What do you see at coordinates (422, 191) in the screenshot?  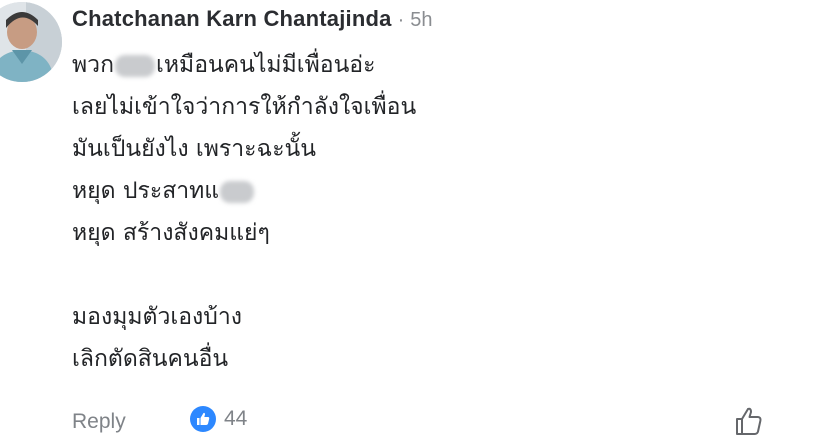 I see `comment-line: หยุด ประสาทแ` at bounding box center [422, 191].